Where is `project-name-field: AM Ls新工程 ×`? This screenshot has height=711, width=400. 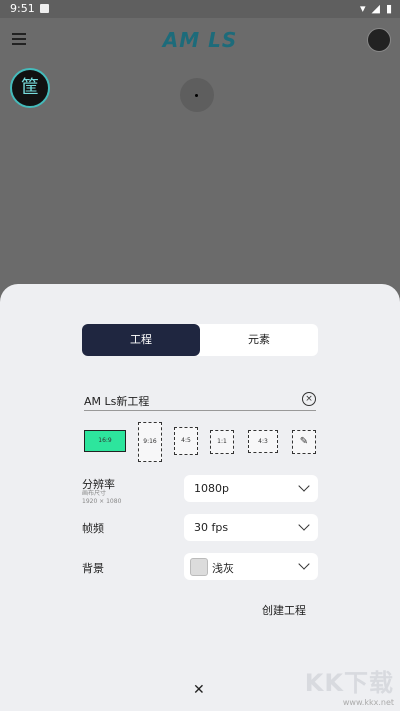 project-name-field: AM Ls新工程 × is located at coordinates (200, 400).